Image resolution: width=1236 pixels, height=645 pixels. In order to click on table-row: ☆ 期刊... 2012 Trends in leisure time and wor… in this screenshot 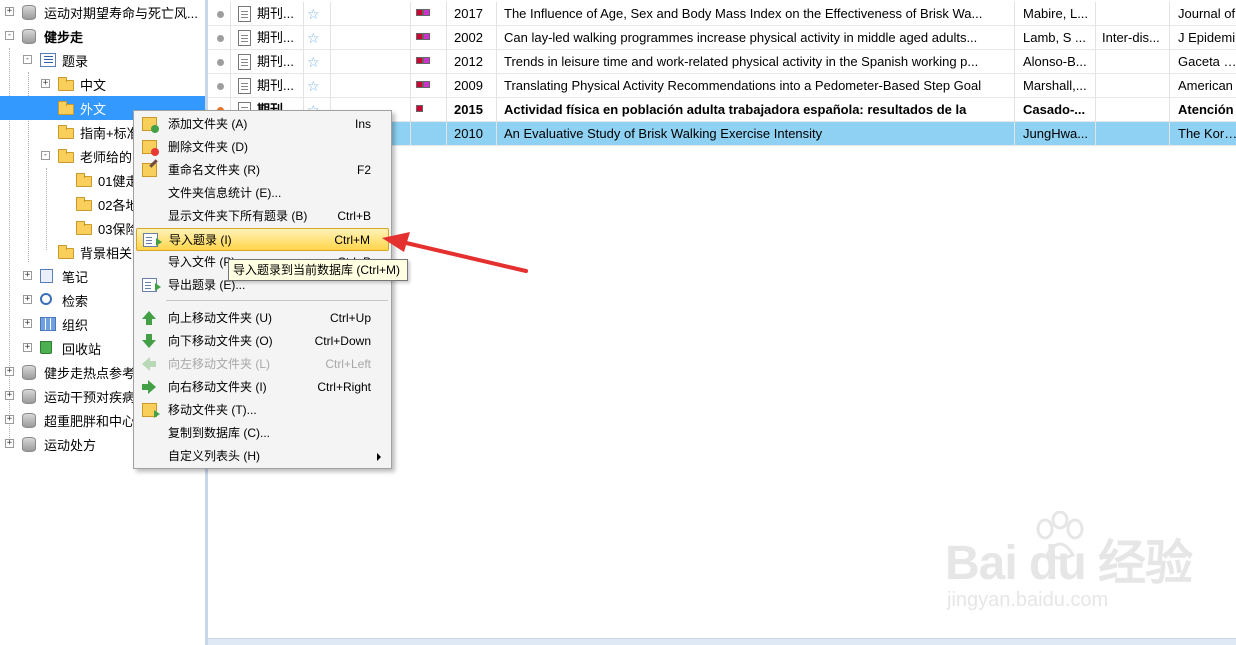, I will do `click(722, 62)`.